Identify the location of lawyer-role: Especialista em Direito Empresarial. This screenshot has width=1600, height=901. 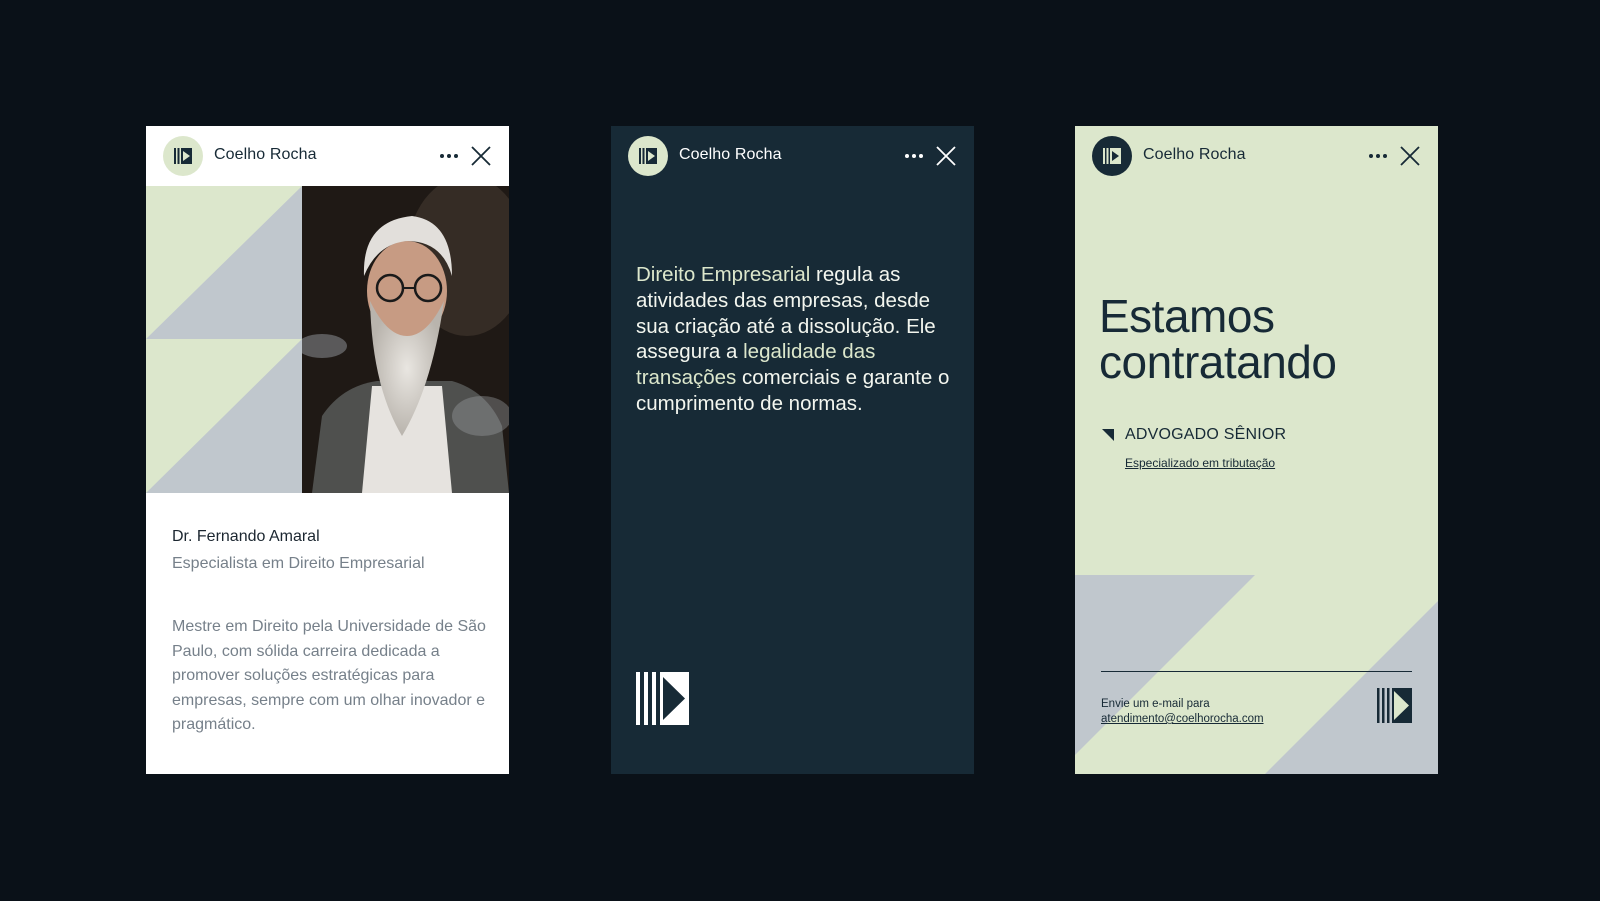
(298, 563).